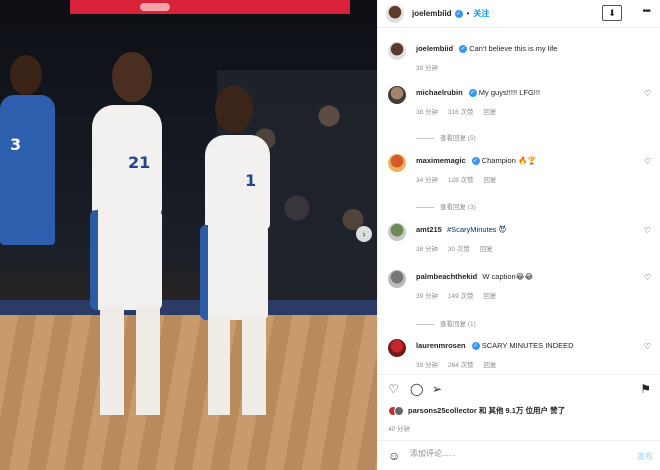 This screenshot has height=470, width=660. What do you see at coordinates (427, 69) in the screenshot?
I see `caption-time: 39 分钟` at bounding box center [427, 69].